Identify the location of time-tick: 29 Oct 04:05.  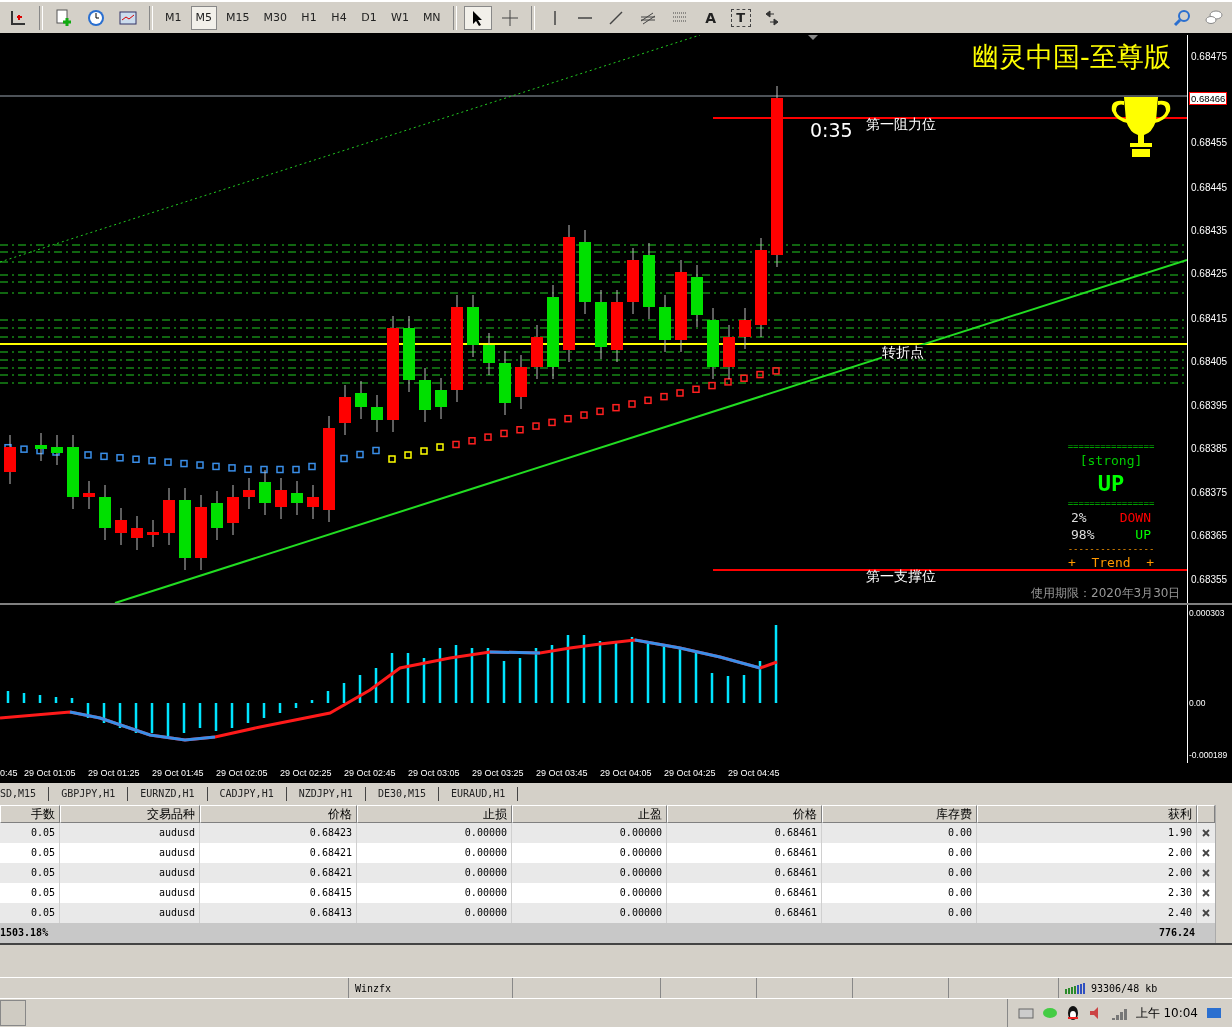
(626, 773).